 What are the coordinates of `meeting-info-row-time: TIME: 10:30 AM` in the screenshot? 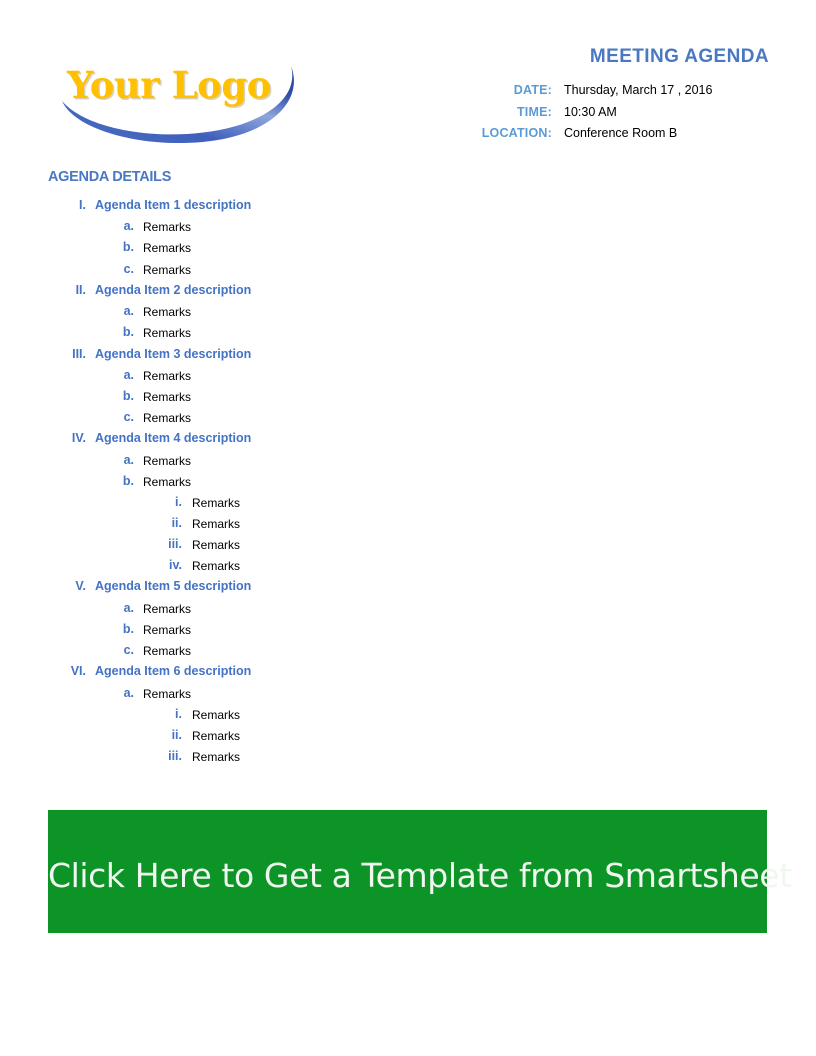 It's located at (571, 113).